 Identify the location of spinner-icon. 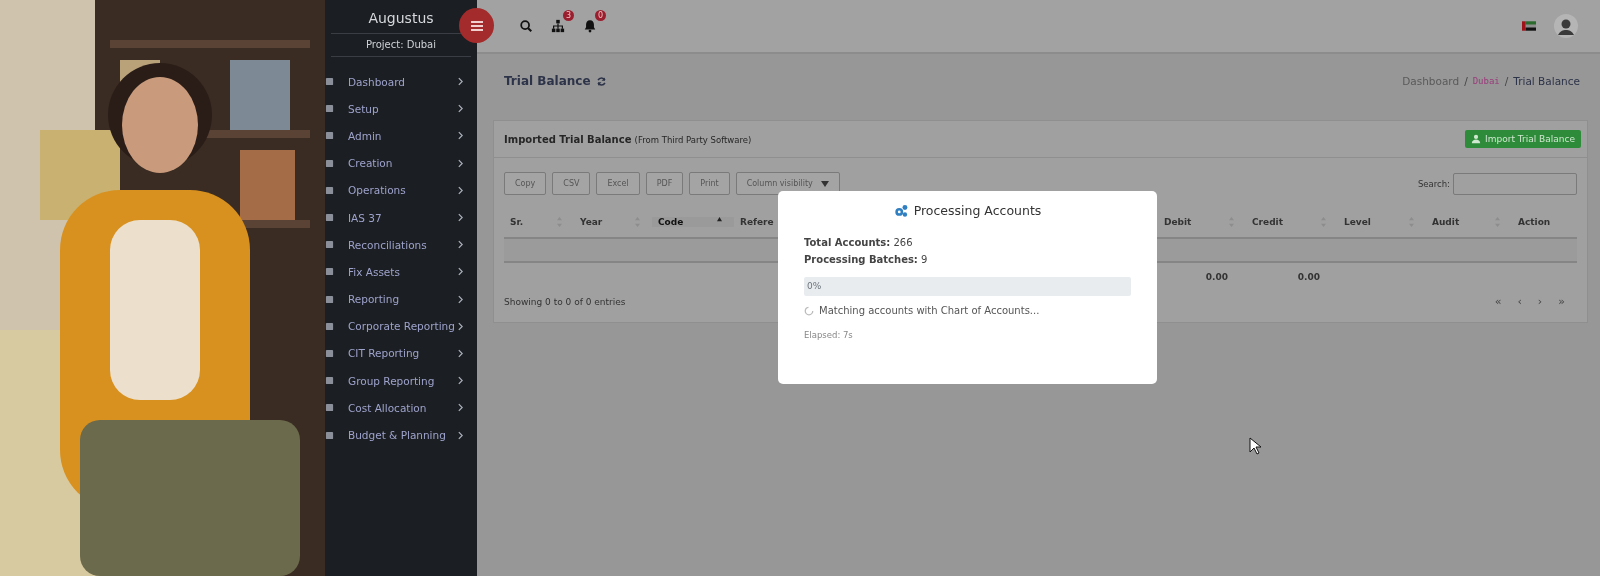
(809, 310).